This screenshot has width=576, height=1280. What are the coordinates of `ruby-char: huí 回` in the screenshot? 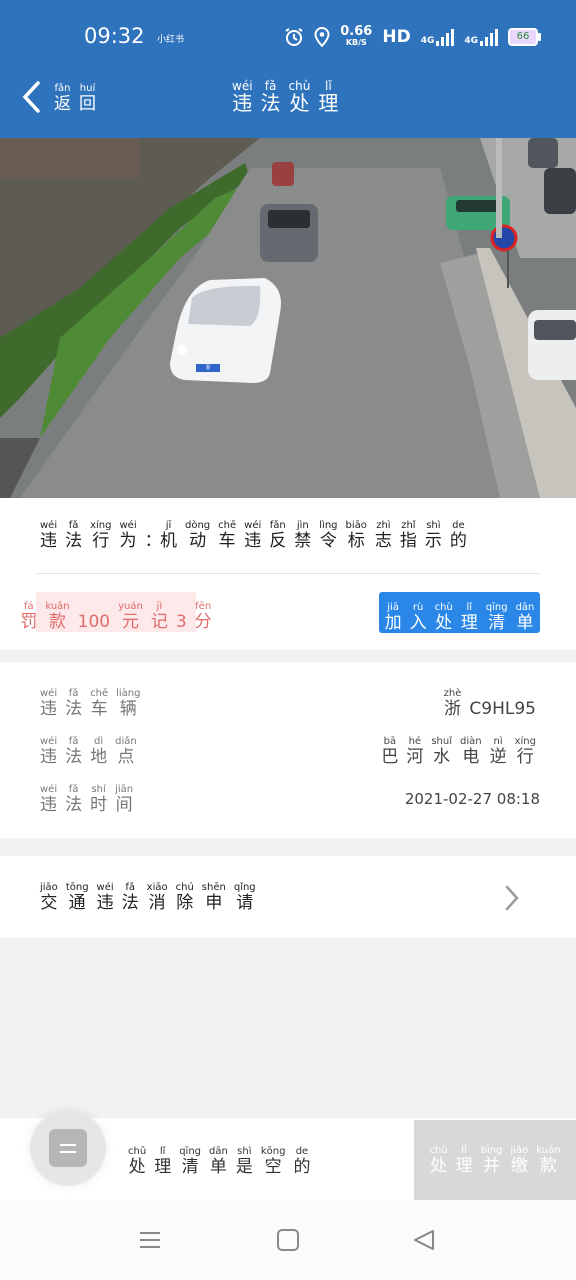 It's located at (87, 98).